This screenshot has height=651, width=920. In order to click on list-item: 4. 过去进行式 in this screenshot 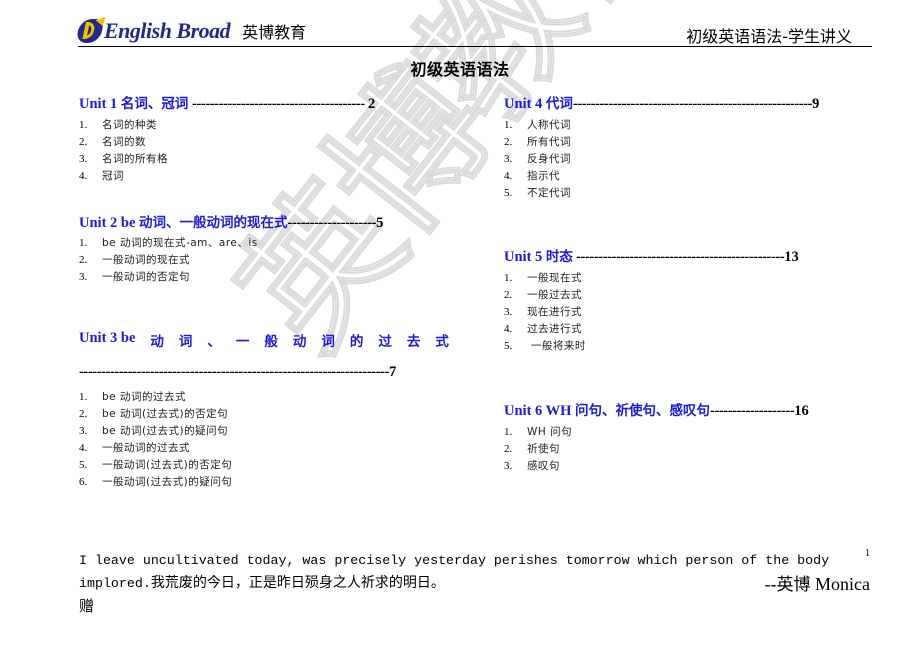, I will do `click(545, 329)`.